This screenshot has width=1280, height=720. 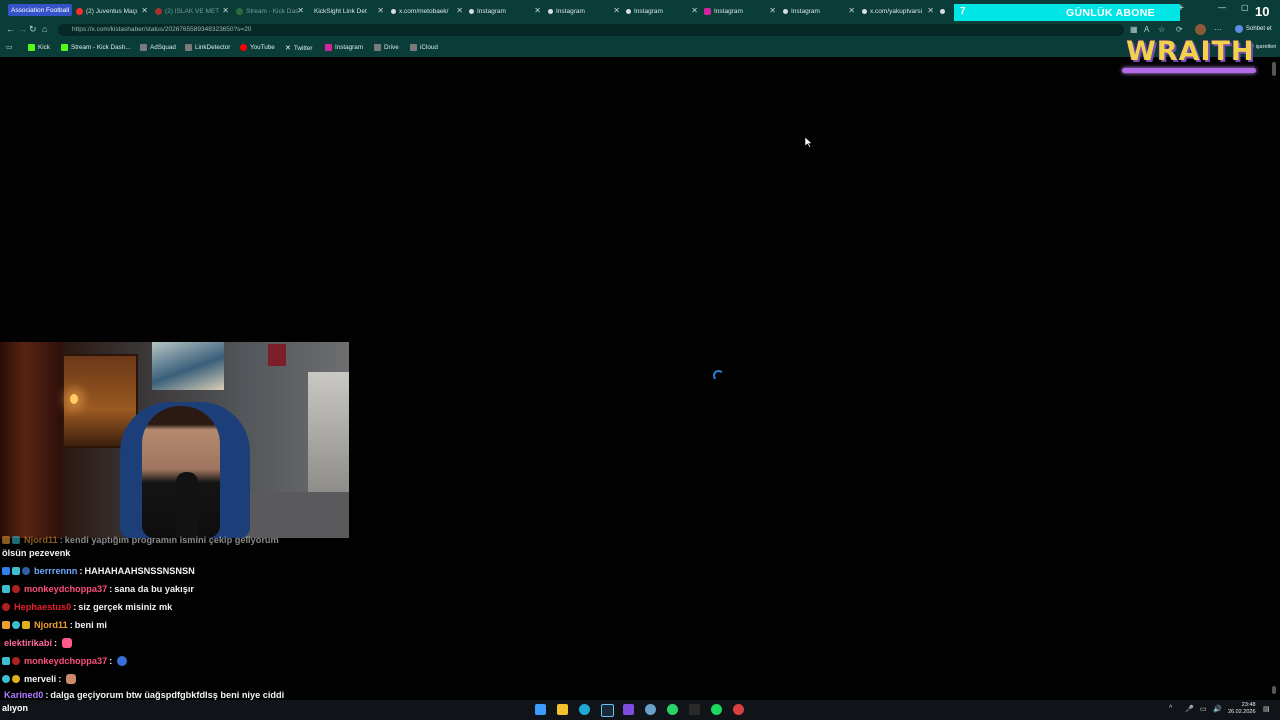 What do you see at coordinates (174, 440) in the screenshot?
I see `webcam-feed` at bounding box center [174, 440].